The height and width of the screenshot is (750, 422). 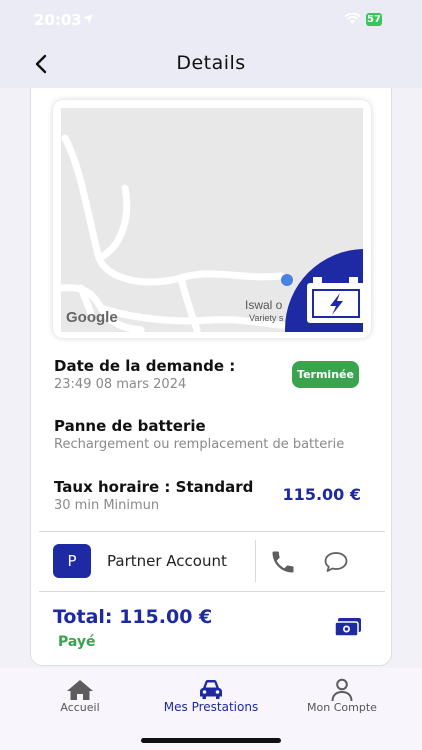 What do you see at coordinates (80, 707) in the screenshot?
I see `tab-label: Accueil` at bounding box center [80, 707].